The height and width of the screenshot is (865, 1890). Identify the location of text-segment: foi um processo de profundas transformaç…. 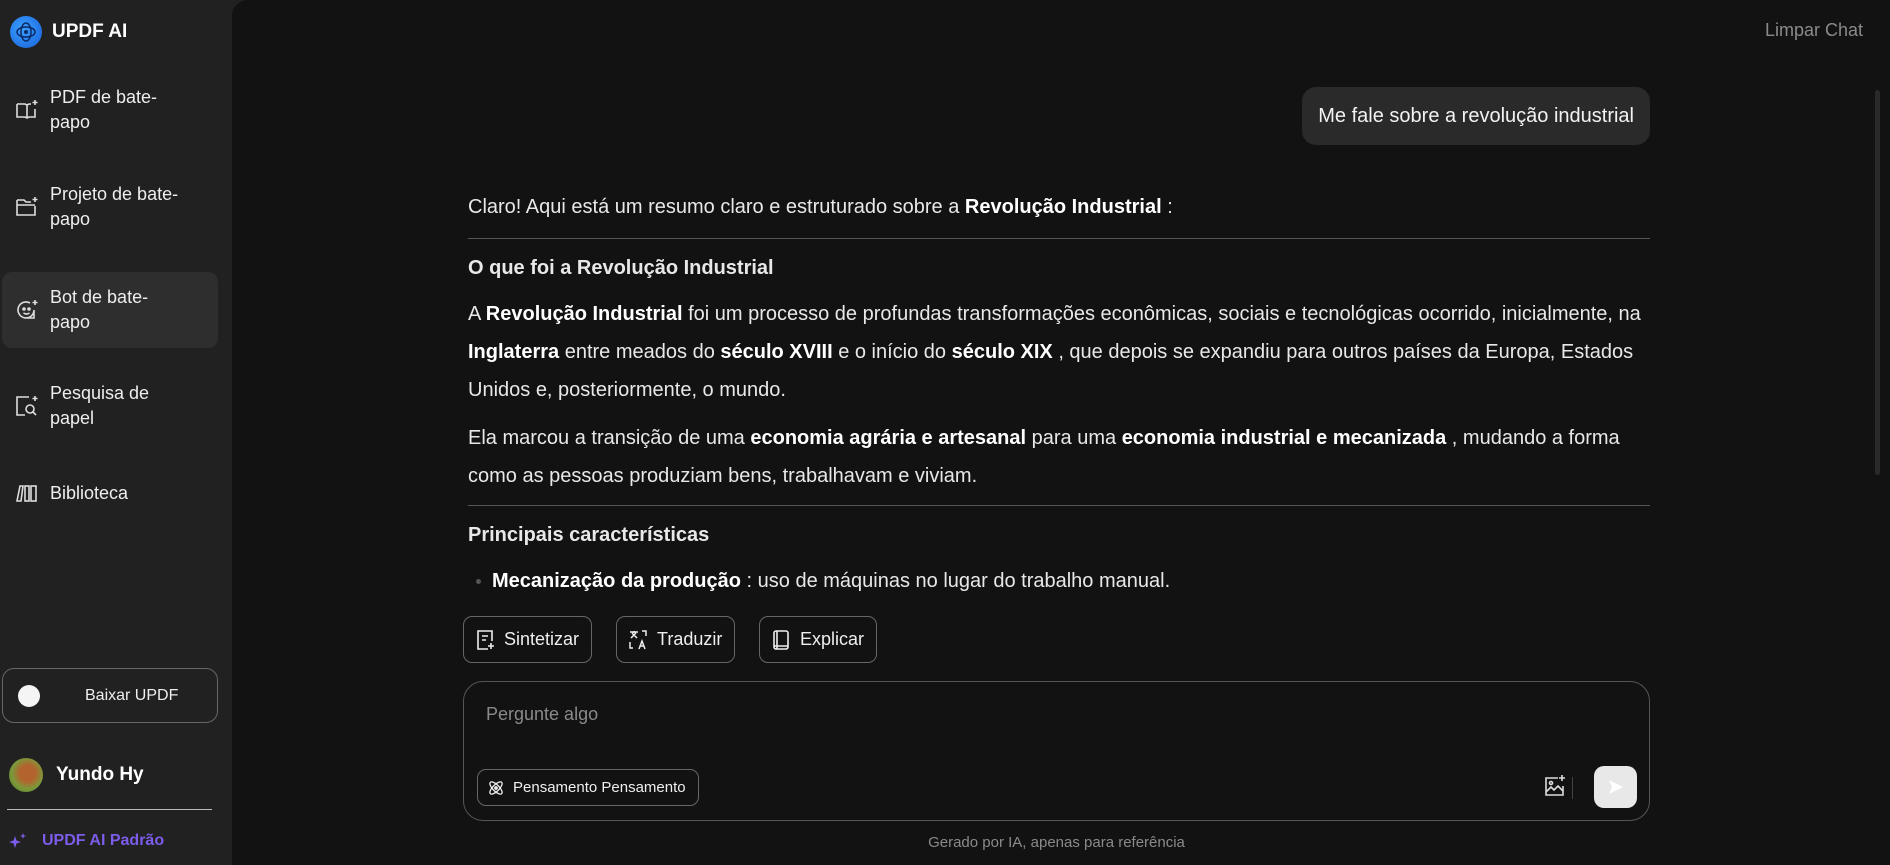
(1161, 314).